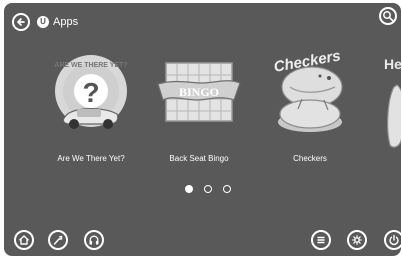 This screenshot has height=257, width=402. I want to click on header-bar: U Apps, so click(45, 22).